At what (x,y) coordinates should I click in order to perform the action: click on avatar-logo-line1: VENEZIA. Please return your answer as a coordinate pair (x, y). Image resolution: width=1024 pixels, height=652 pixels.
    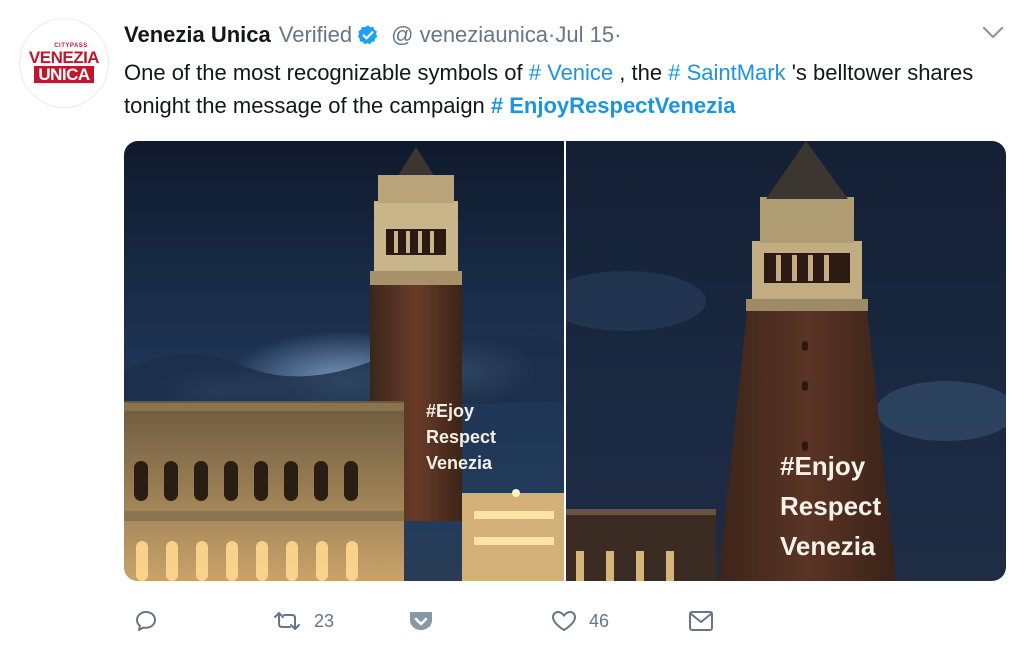
    Looking at the image, I should click on (64, 57).